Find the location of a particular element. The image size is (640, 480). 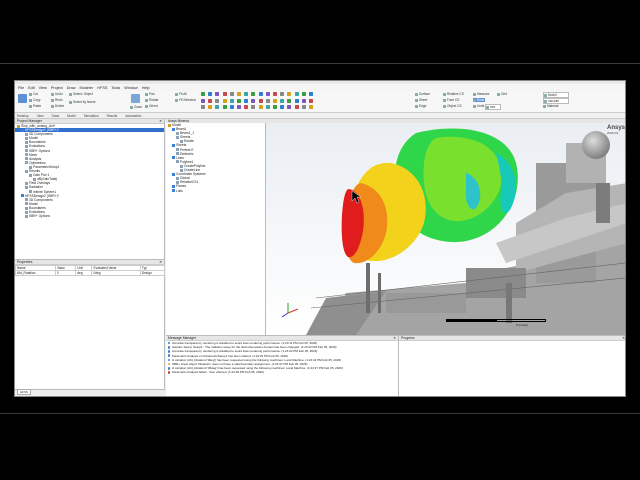

edge-button: Edge is located at coordinates (420, 106).